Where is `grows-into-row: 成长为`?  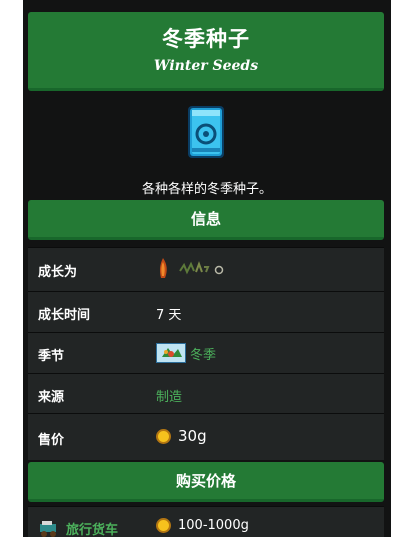 grows-into-row: 成长为 is located at coordinates (206, 269).